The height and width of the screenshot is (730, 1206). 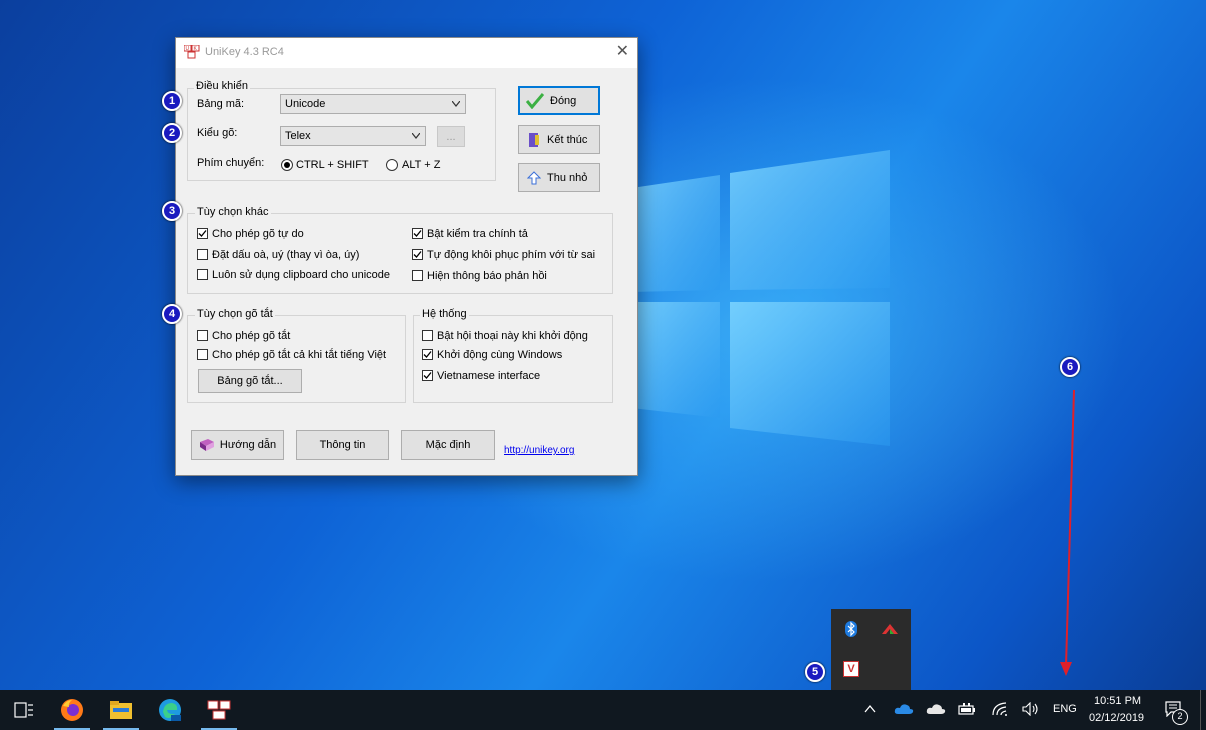 I want to click on checkbox-start-with-windows, so click(x=427, y=354).